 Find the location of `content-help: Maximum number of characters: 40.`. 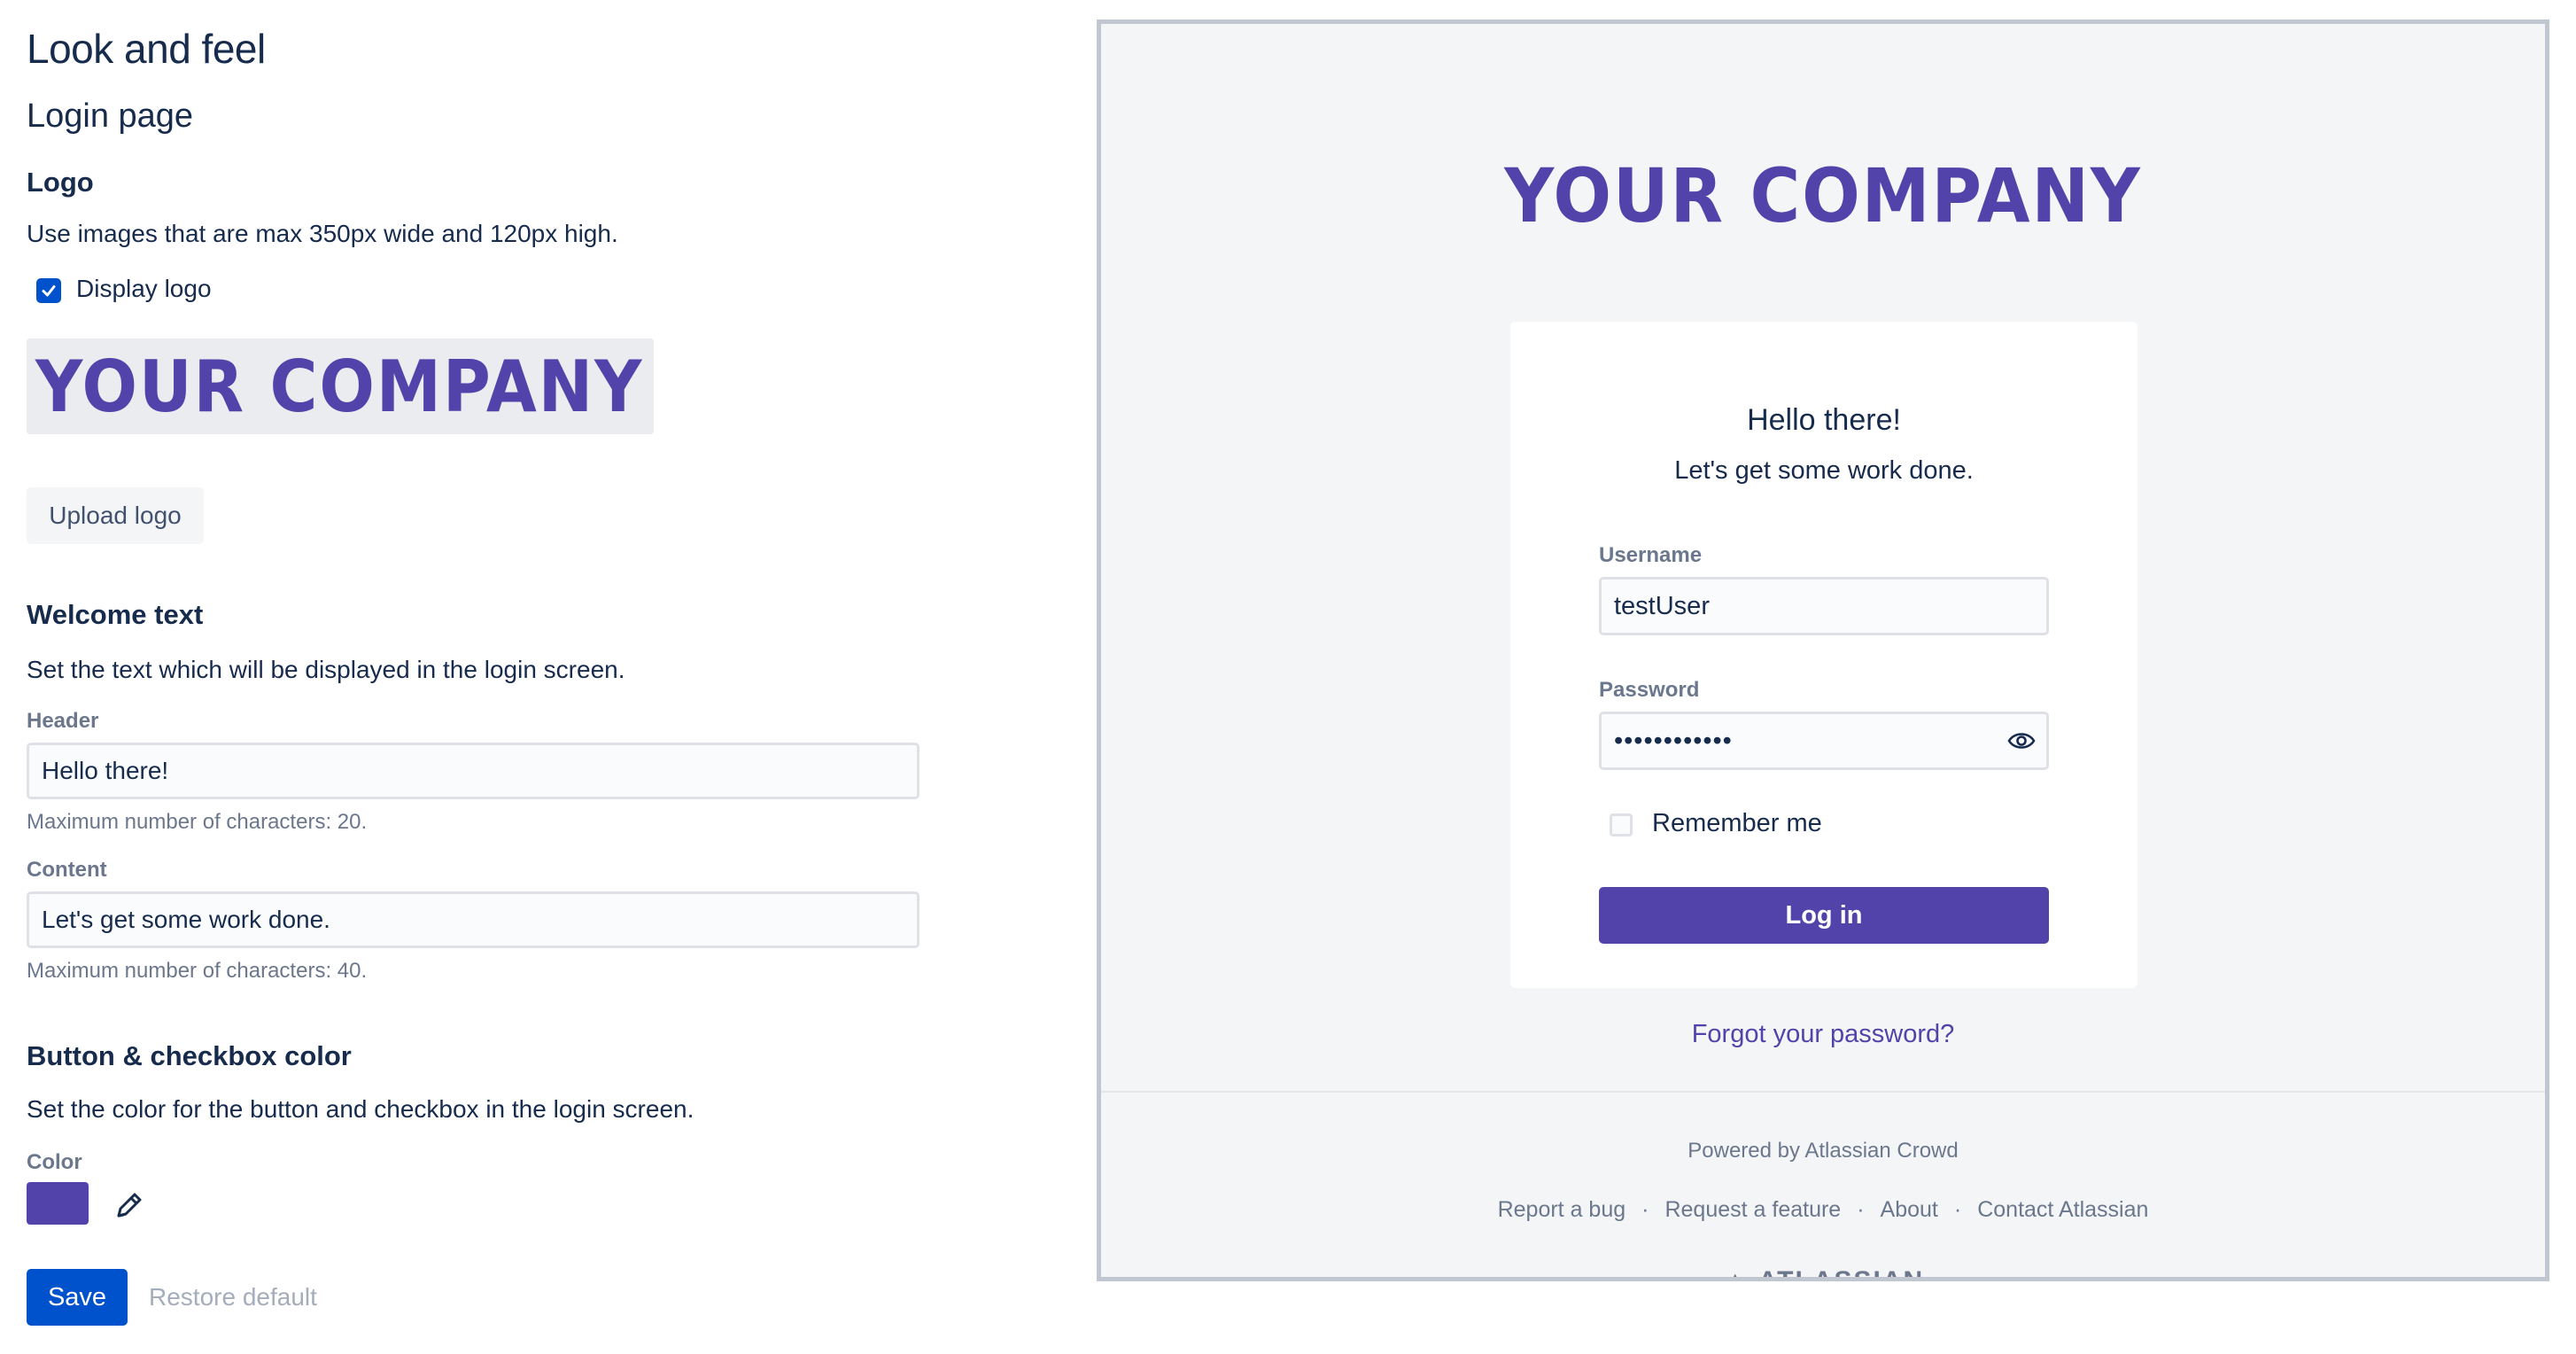

content-help: Maximum number of characters: 40. is located at coordinates (197, 971).